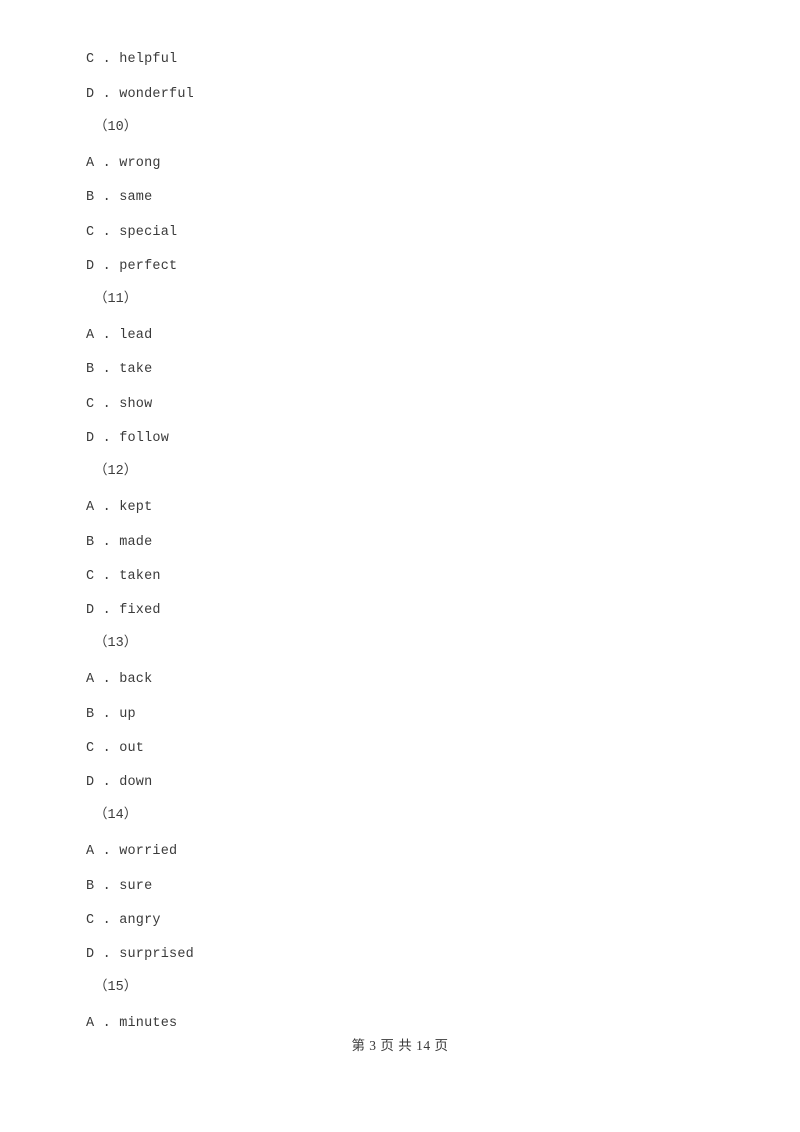 Image resolution: width=800 pixels, height=1132 pixels. Describe the element at coordinates (400, 1045) in the screenshot. I see `page-footer: 第 3 页 共 14 页` at that location.